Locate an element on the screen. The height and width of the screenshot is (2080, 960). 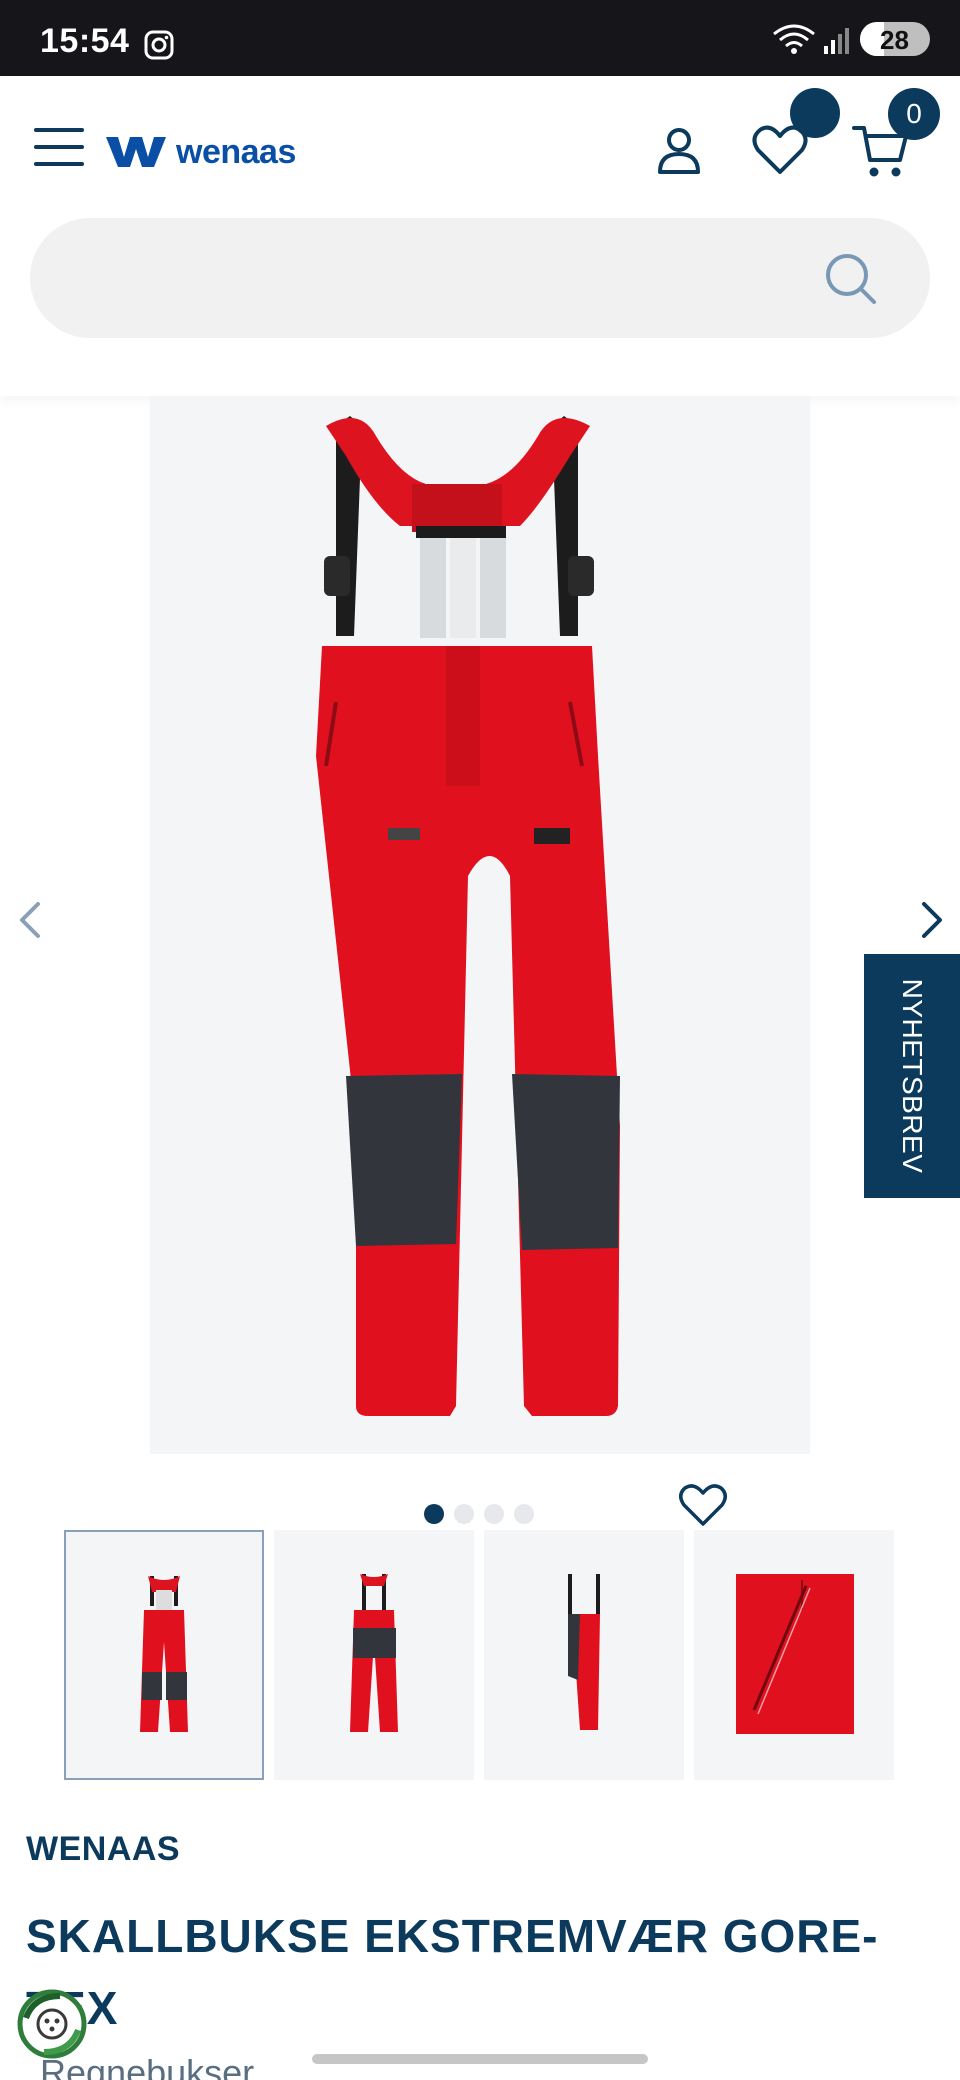
battery-level: 28 is located at coordinates (894, 40).